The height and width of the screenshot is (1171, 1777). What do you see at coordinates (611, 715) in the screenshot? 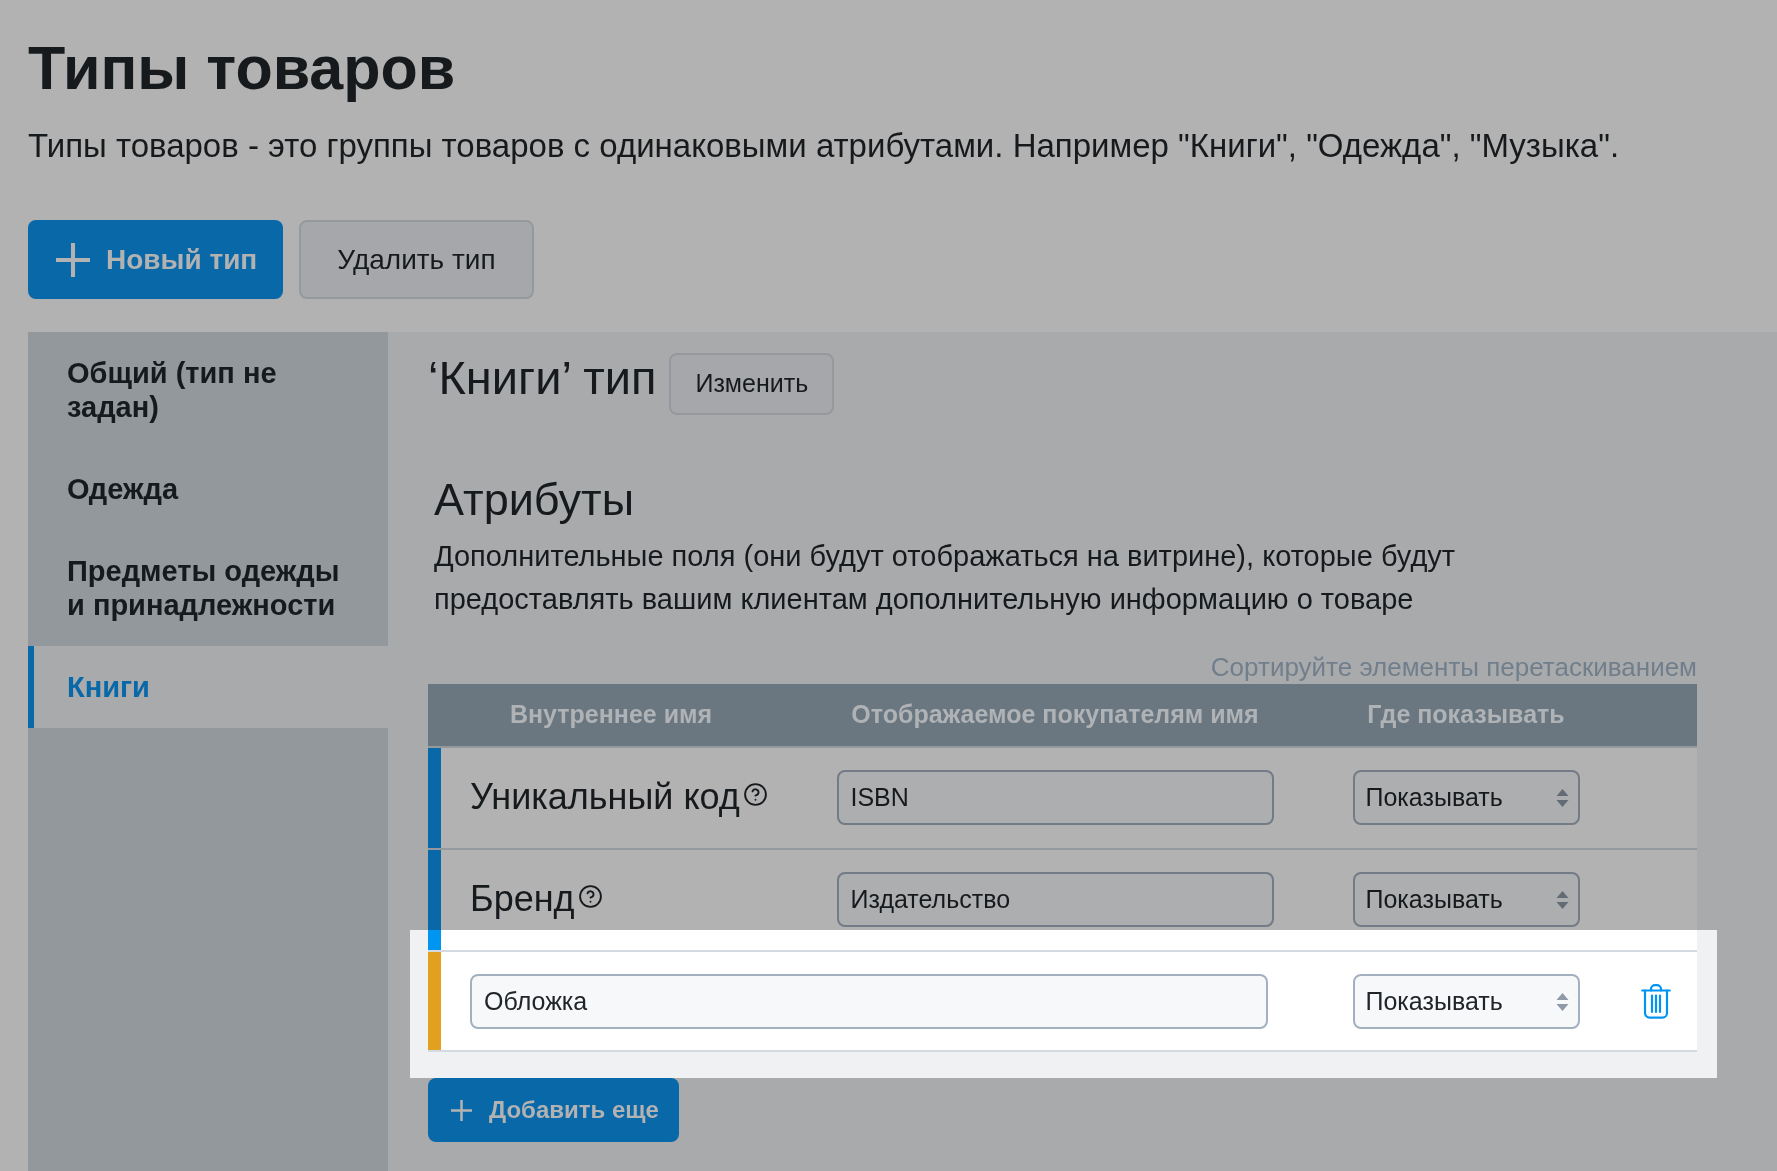
I see `column-header: Внутреннее имя` at bounding box center [611, 715].